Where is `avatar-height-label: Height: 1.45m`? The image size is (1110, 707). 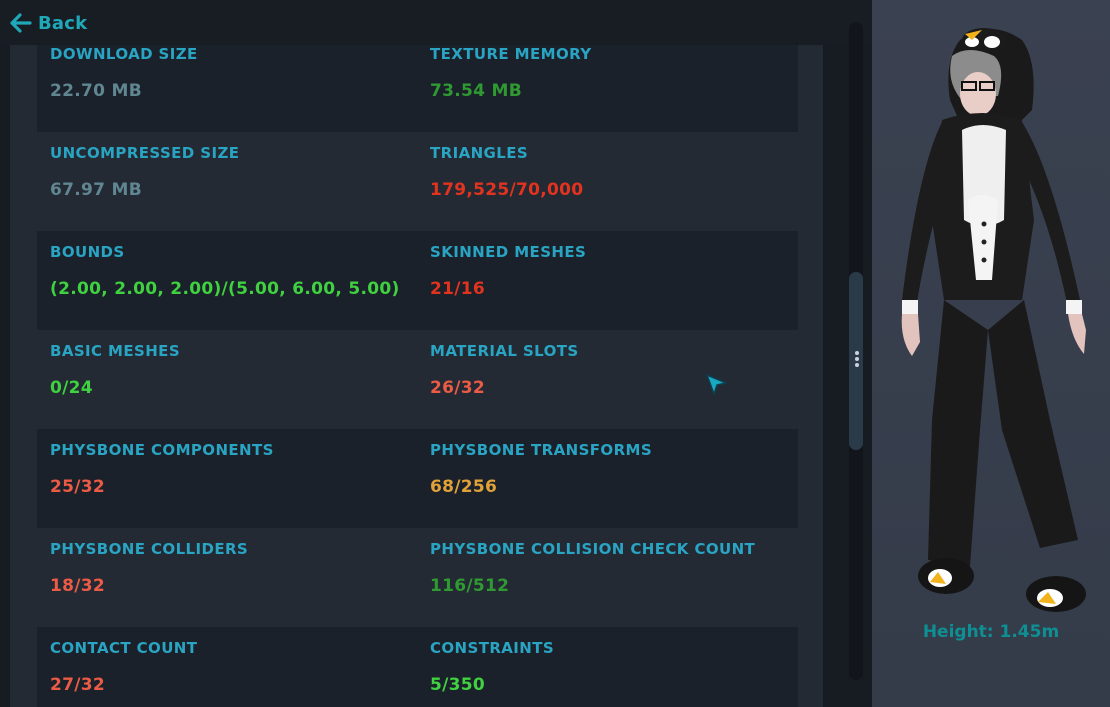 avatar-height-label: Height: 1.45m is located at coordinates (991, 632).